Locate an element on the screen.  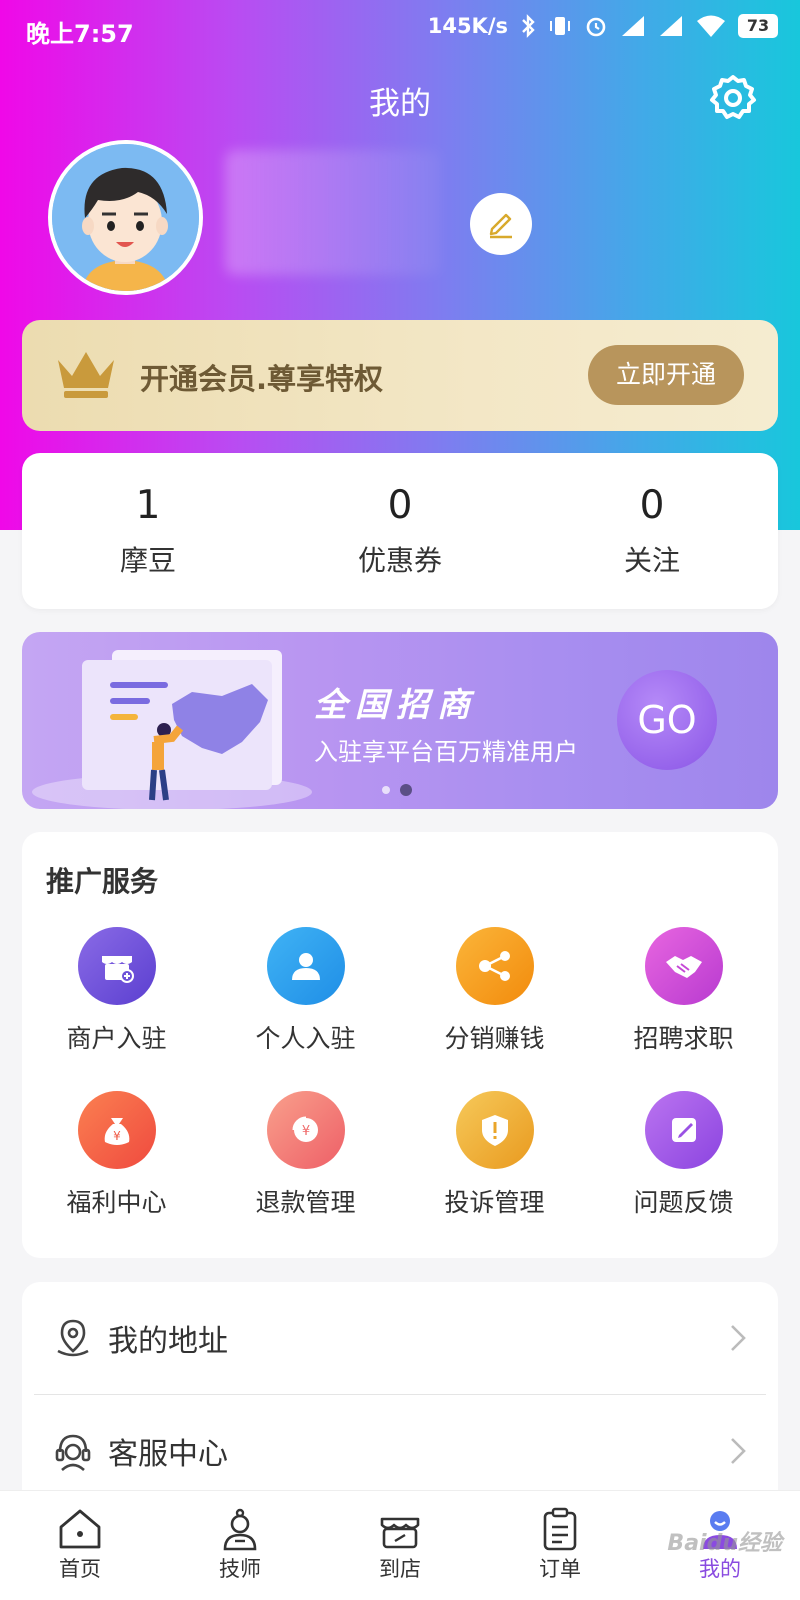
edit-icon is located at coordinates (683, 1130).